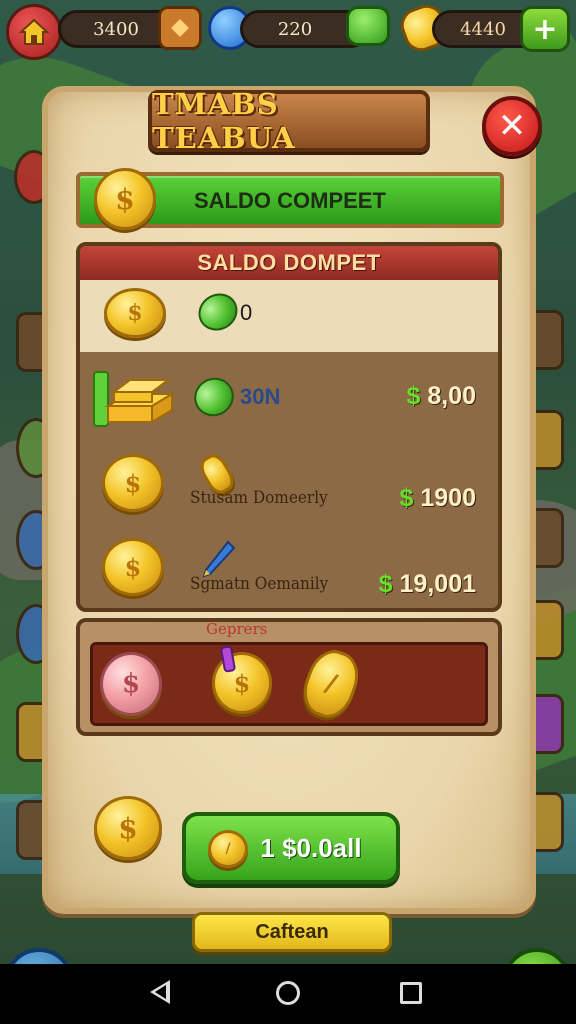  Describe the element at coordinates (311, 847) in the screenshot. I see `buy-button-label: 1 $0.0all` at that location.